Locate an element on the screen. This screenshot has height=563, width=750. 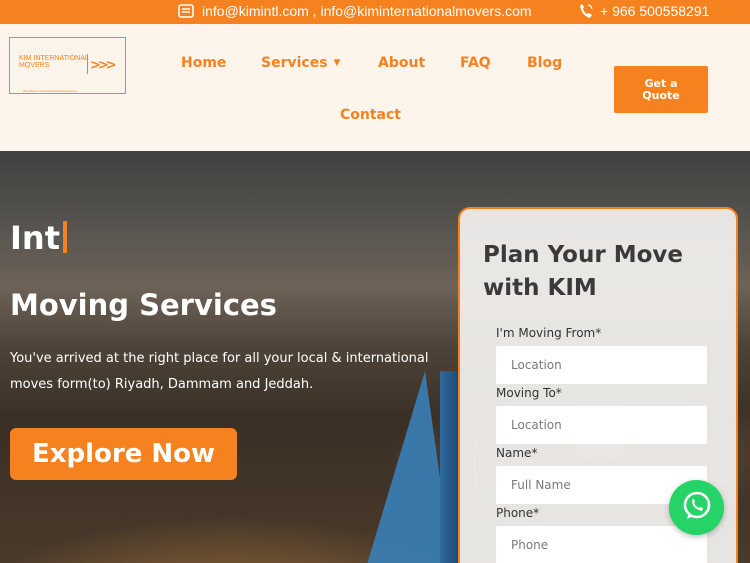
explore-now-button: Explore Now is located at coordinates (123, 454).